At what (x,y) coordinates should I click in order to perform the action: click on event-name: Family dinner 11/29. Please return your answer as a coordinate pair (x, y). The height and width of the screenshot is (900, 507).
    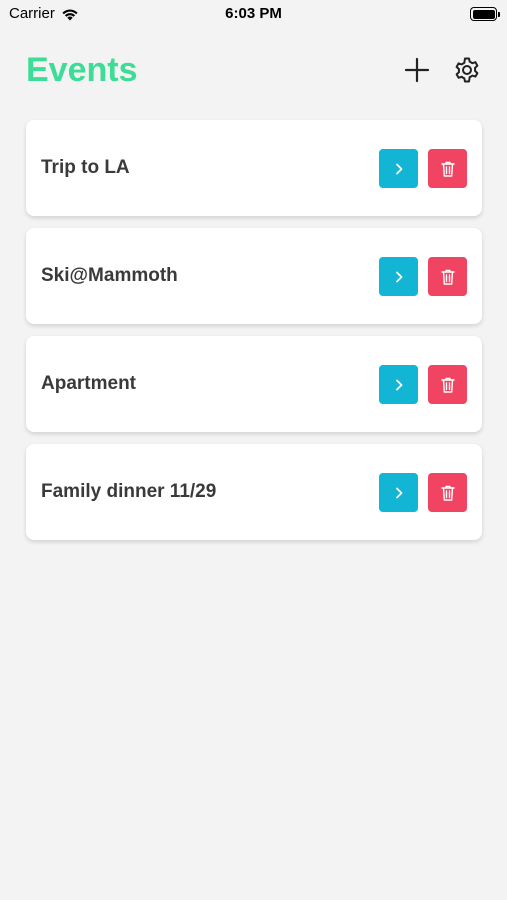
    Looking at the image, I should click on (129, 491).